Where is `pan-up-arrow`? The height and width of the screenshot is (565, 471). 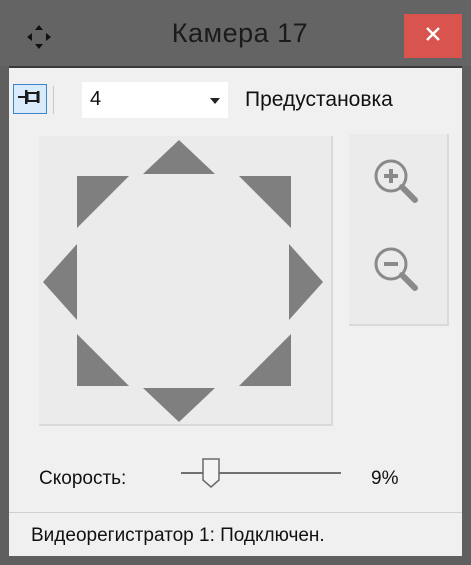 pan-up-arrow is located at coordinates (179, 157).